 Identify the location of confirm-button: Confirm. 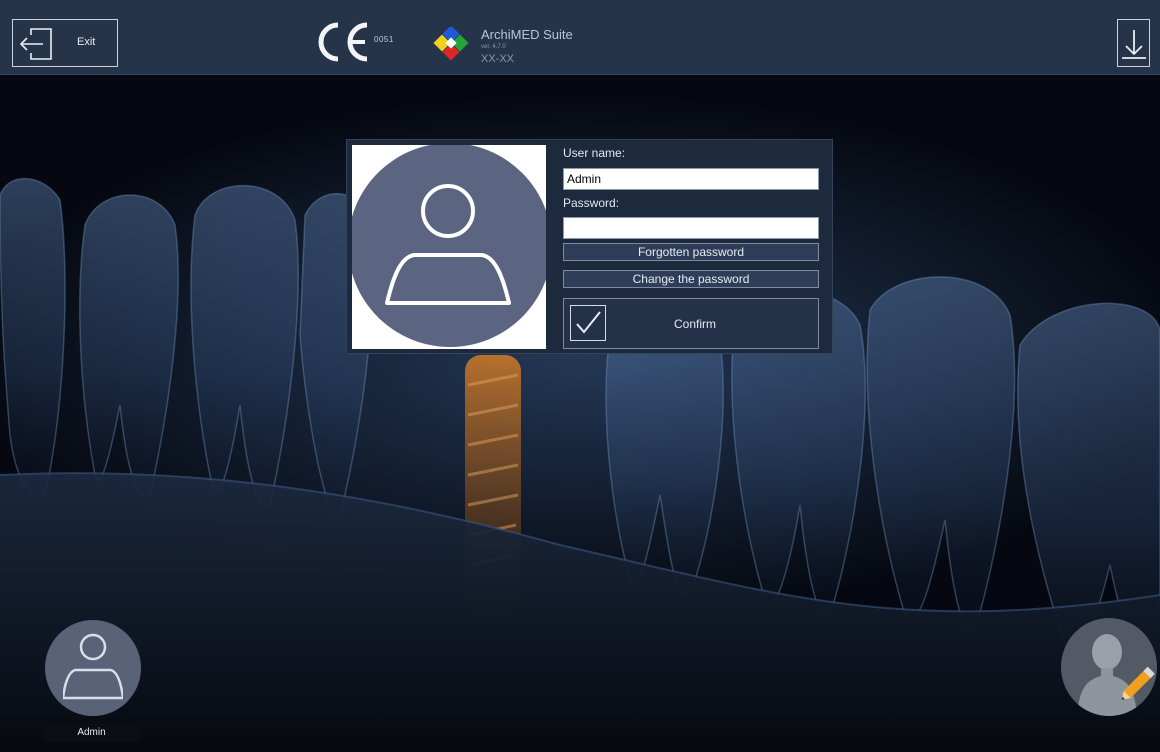
(691, 323).